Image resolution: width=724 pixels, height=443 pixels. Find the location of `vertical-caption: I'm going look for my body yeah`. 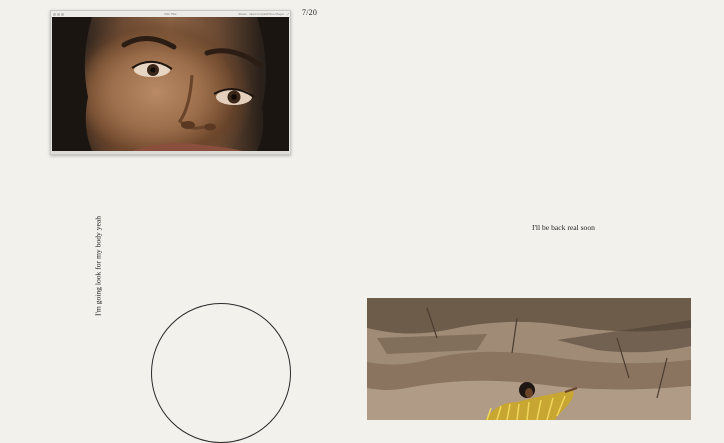

vertical-caption: I'm going look for my body yeah is located at coordinates (98, 266).